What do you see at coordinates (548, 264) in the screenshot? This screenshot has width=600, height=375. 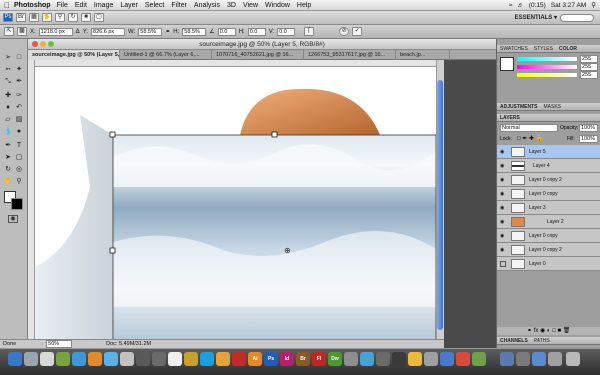 I see `layer-row-layer-0: Layer 0` at bounding box center [548, 264].